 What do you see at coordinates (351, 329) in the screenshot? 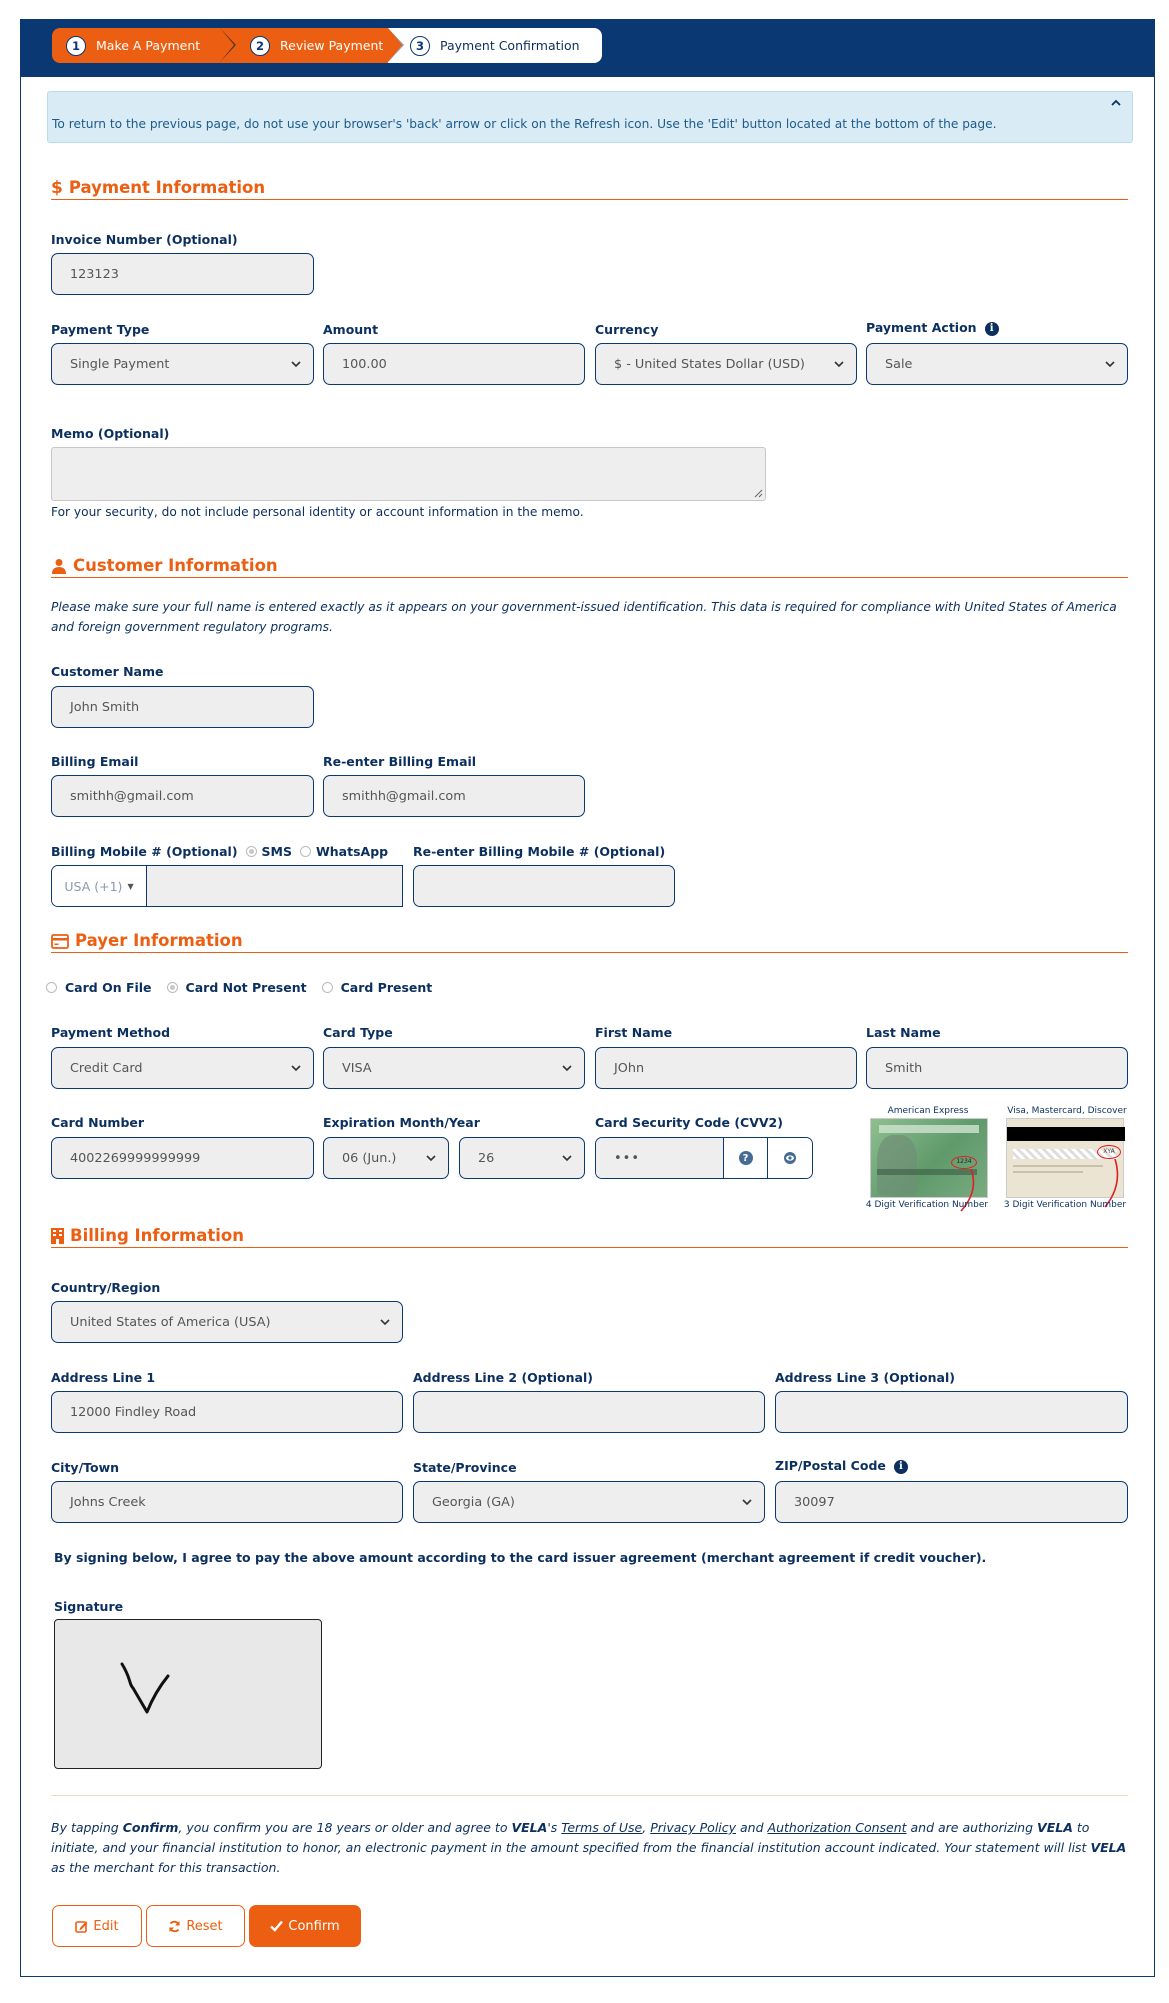
I see `amount-label: Amount` at bounding box center [351, 329].